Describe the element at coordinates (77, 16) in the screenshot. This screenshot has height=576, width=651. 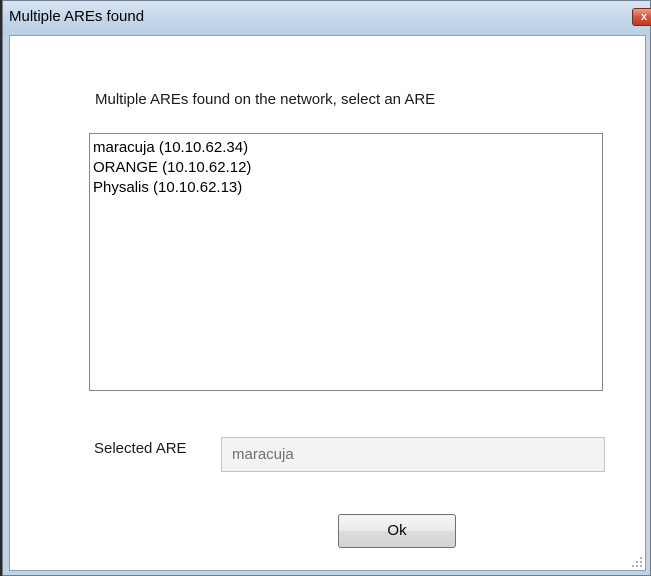
I see `window-title: Multiple AREs found` at that location.